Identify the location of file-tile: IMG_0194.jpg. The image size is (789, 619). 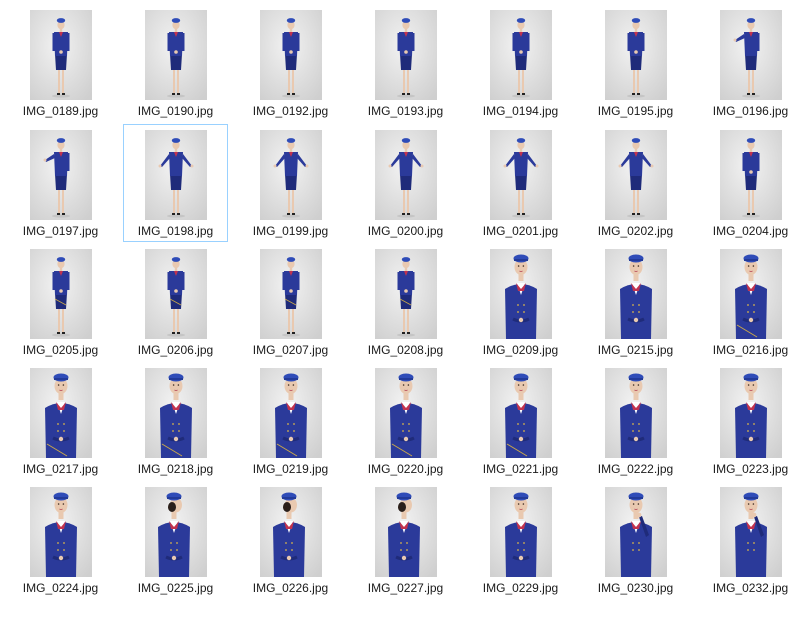
(520, 63).